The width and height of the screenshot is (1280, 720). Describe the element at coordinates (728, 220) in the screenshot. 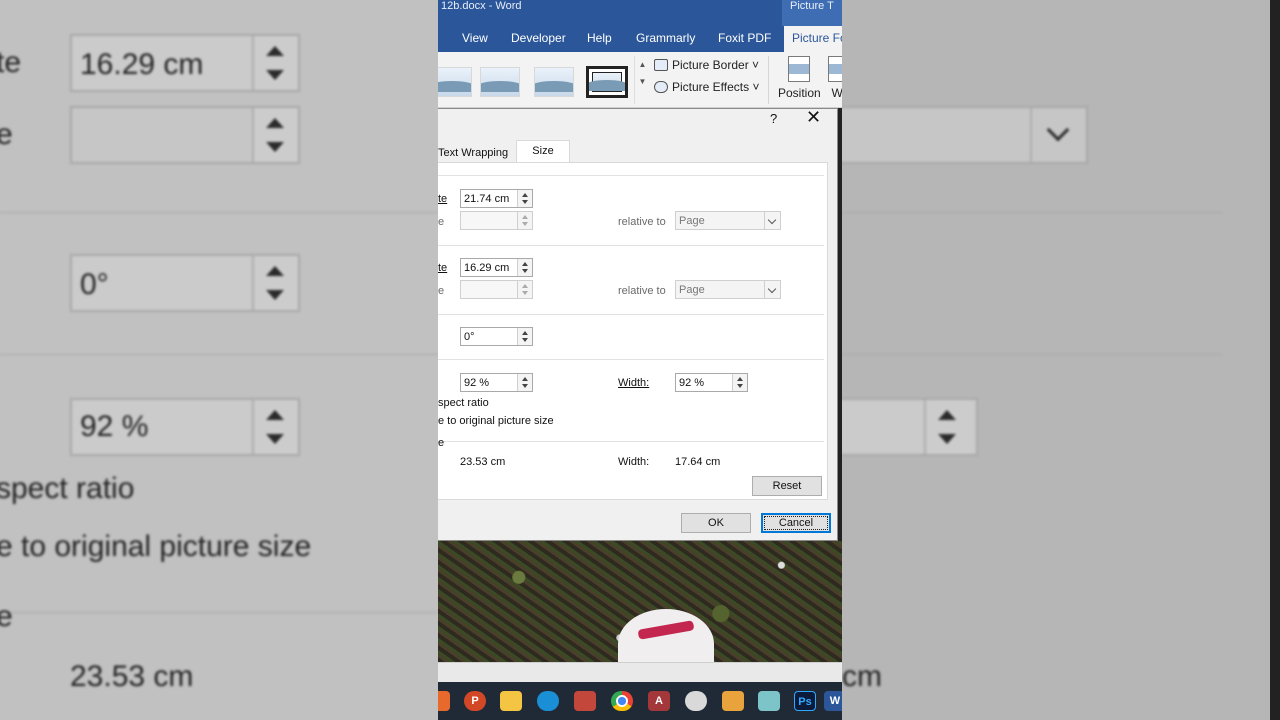

I see `height-relative-to-select: Page` at that location.